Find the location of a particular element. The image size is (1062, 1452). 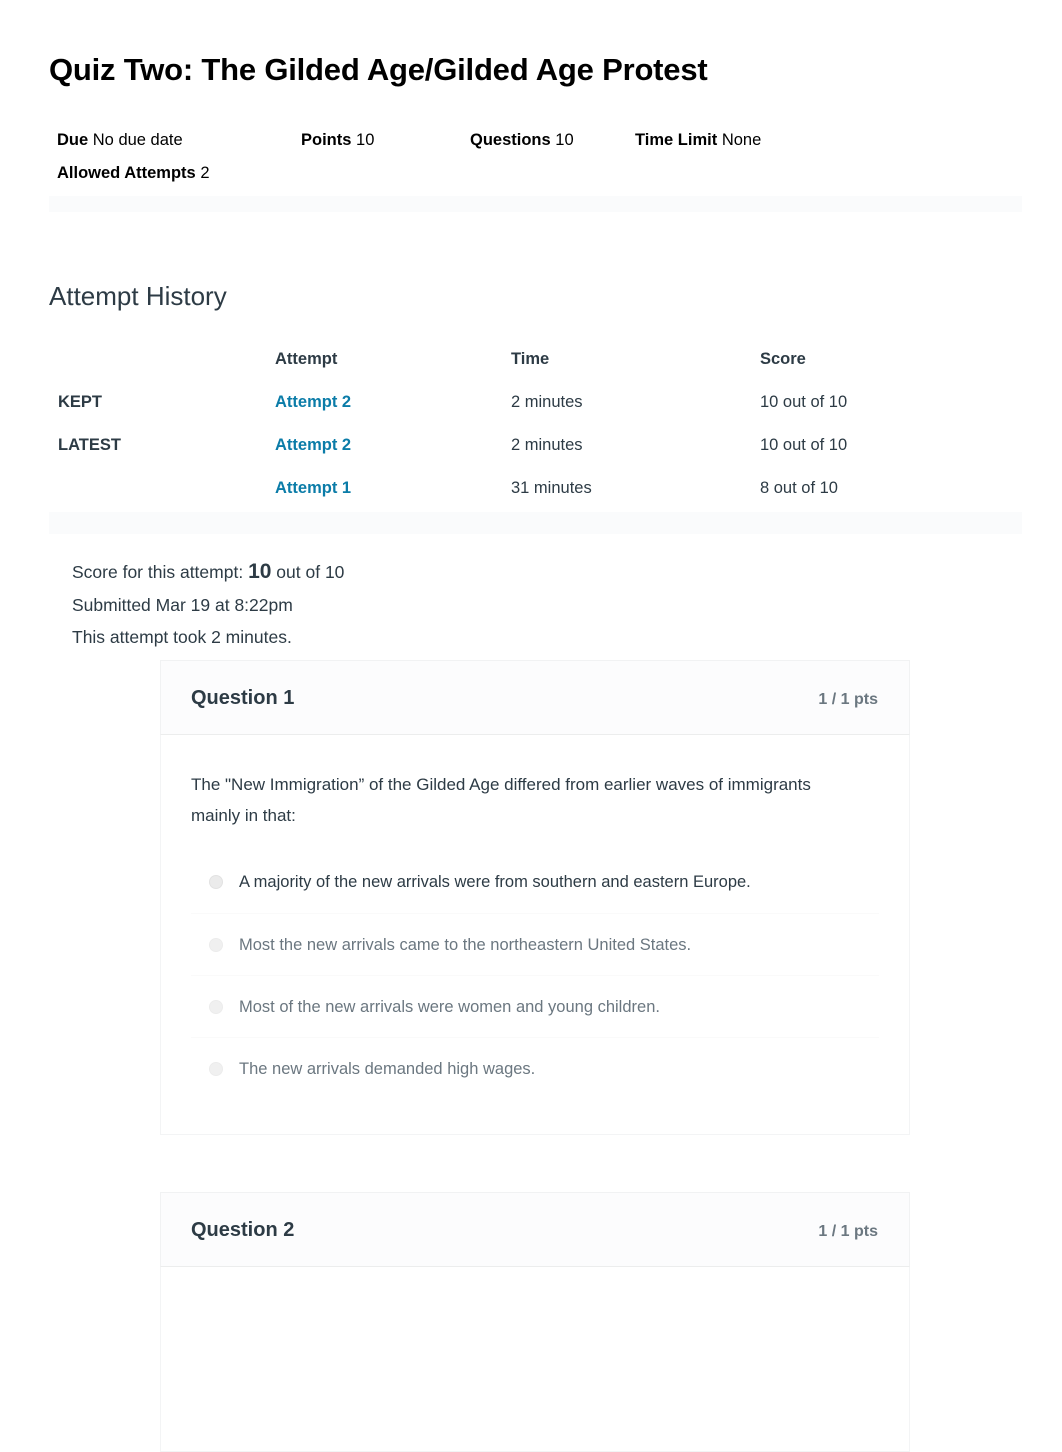

attempt-link: Attempt 1 is located at coordinates (313, 488).